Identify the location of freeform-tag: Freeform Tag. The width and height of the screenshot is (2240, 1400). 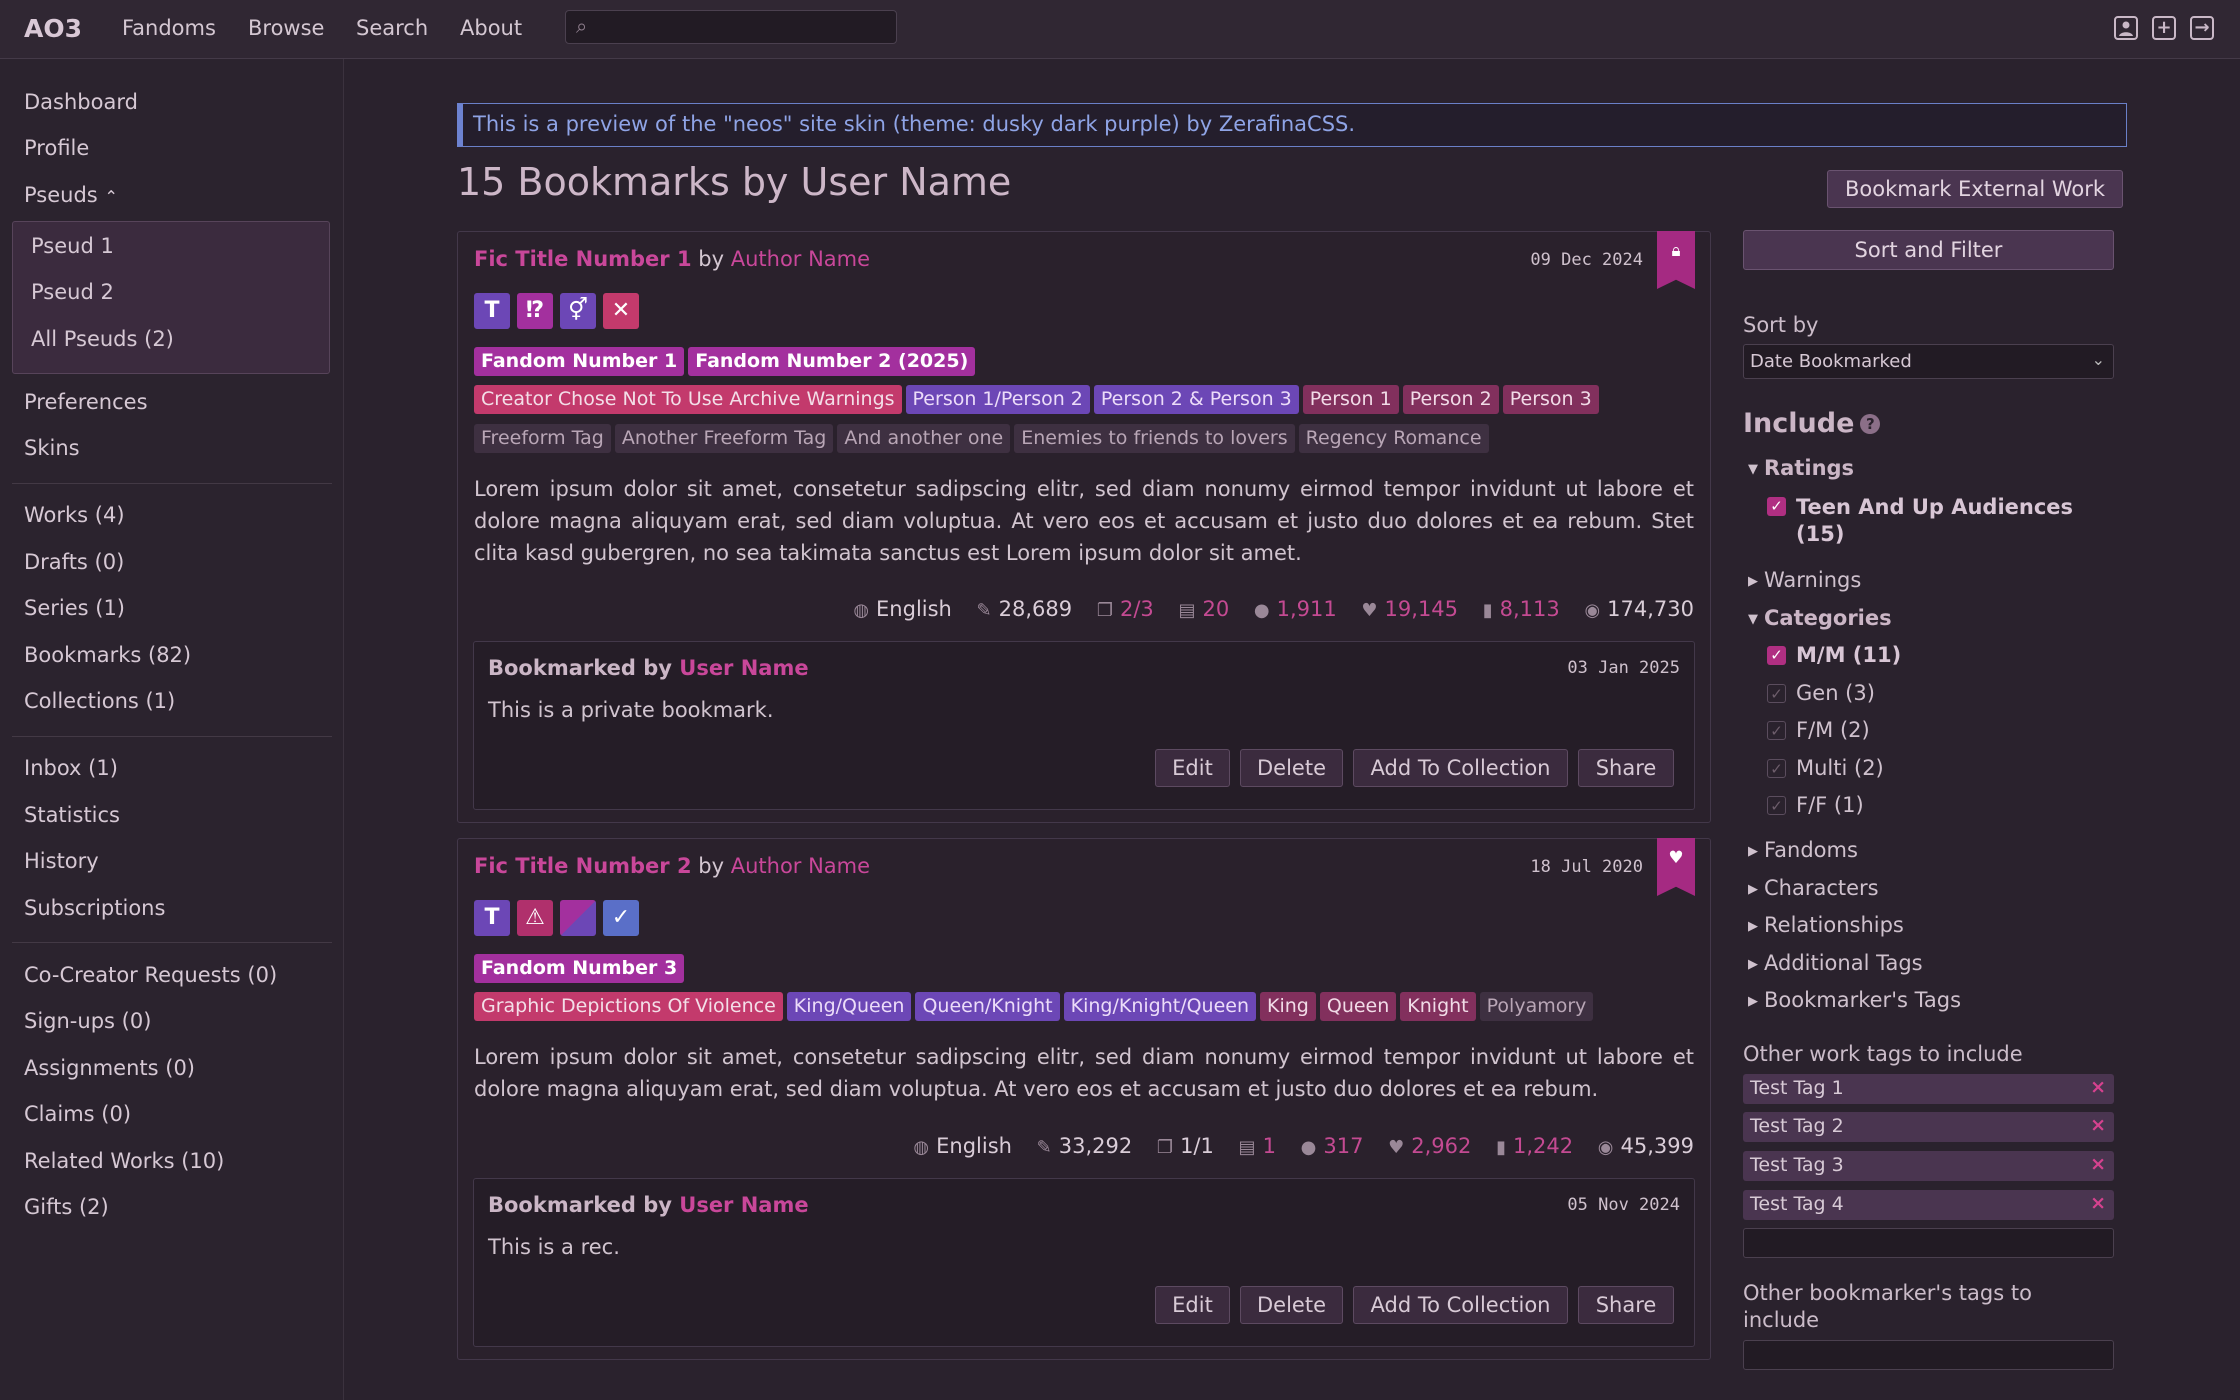
(542, 438).